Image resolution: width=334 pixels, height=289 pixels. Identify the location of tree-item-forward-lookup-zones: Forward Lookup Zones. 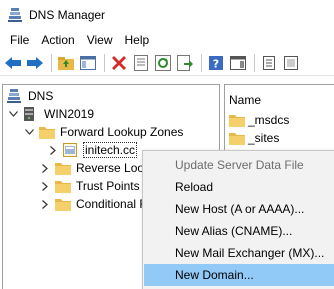
(103, 132).